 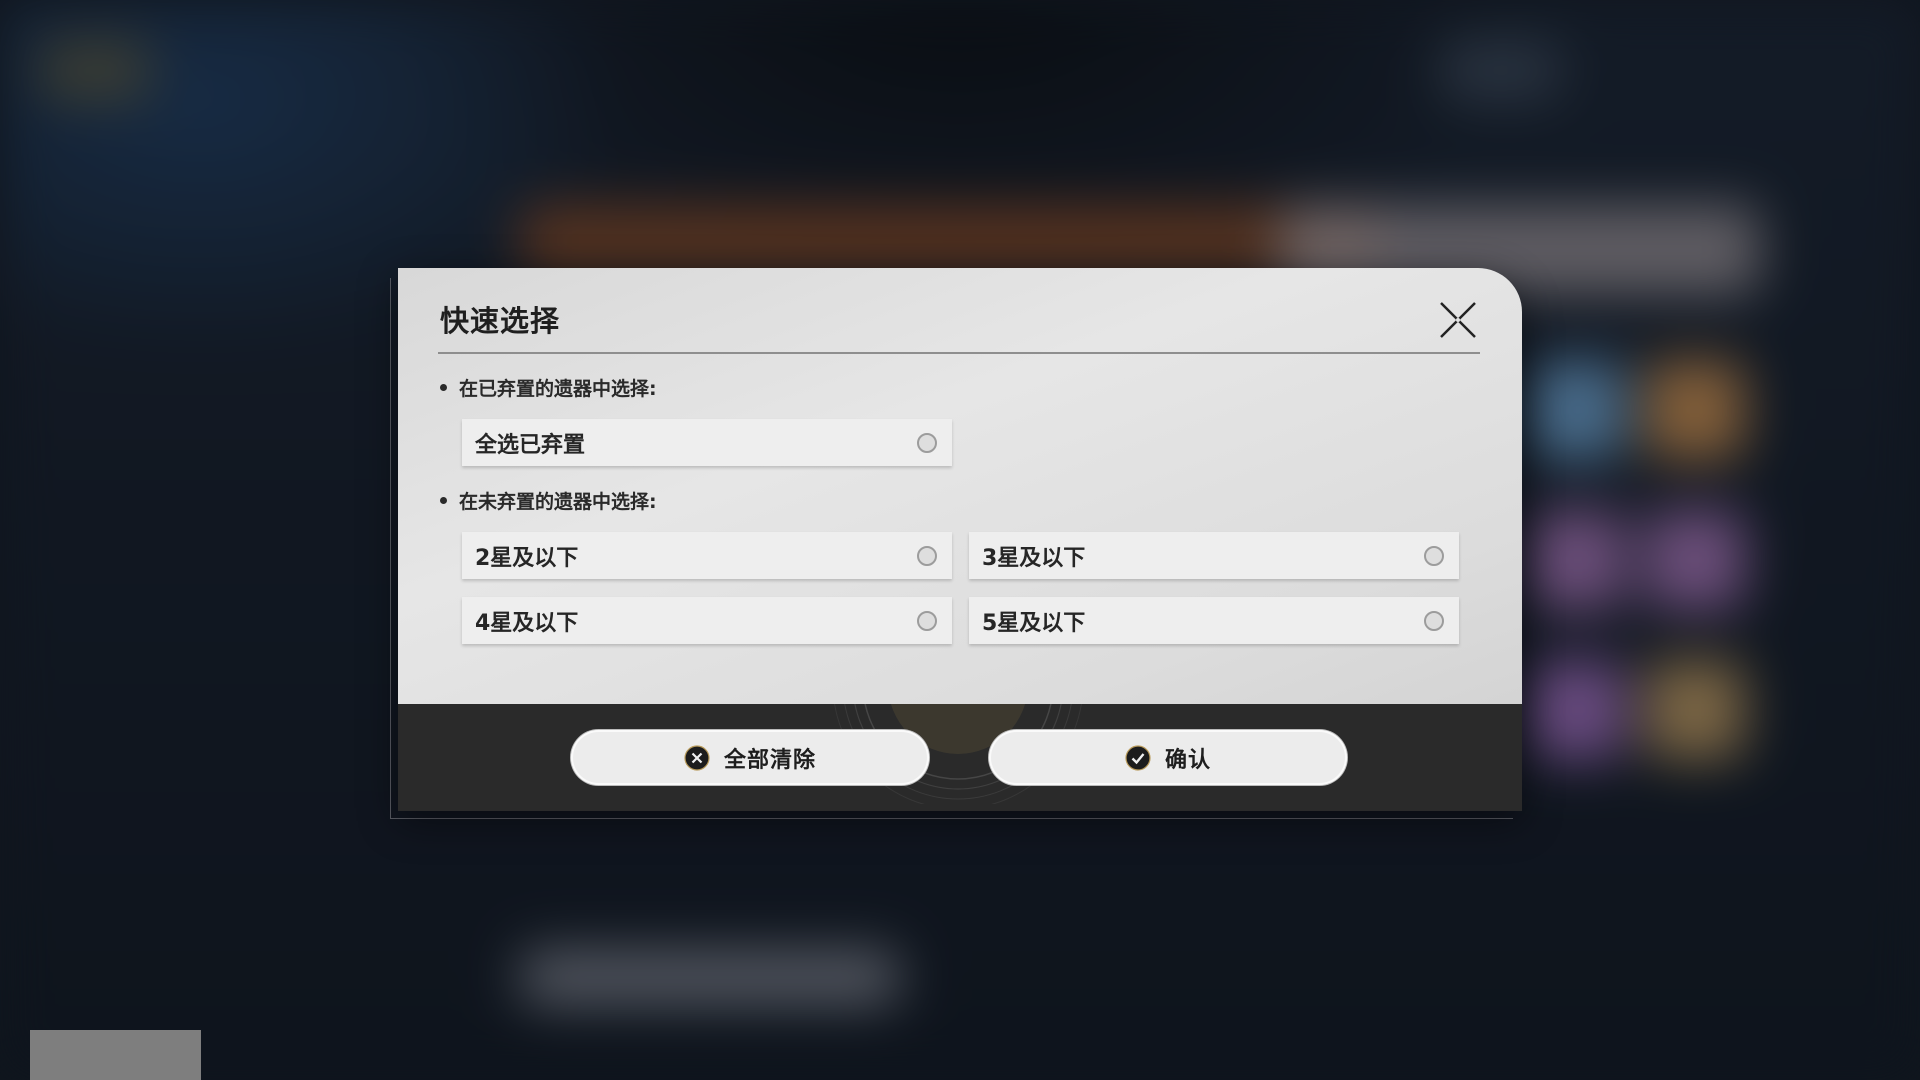 I want to click on clear-all-button: 全部清除, so click(x=750, y=757).